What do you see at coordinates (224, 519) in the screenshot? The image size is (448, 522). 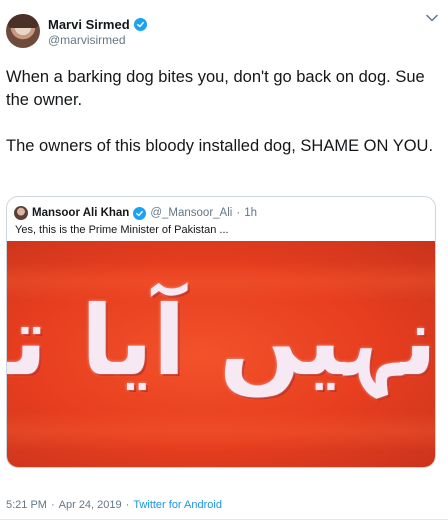 I see `divider` at bounding box center [224, 519].